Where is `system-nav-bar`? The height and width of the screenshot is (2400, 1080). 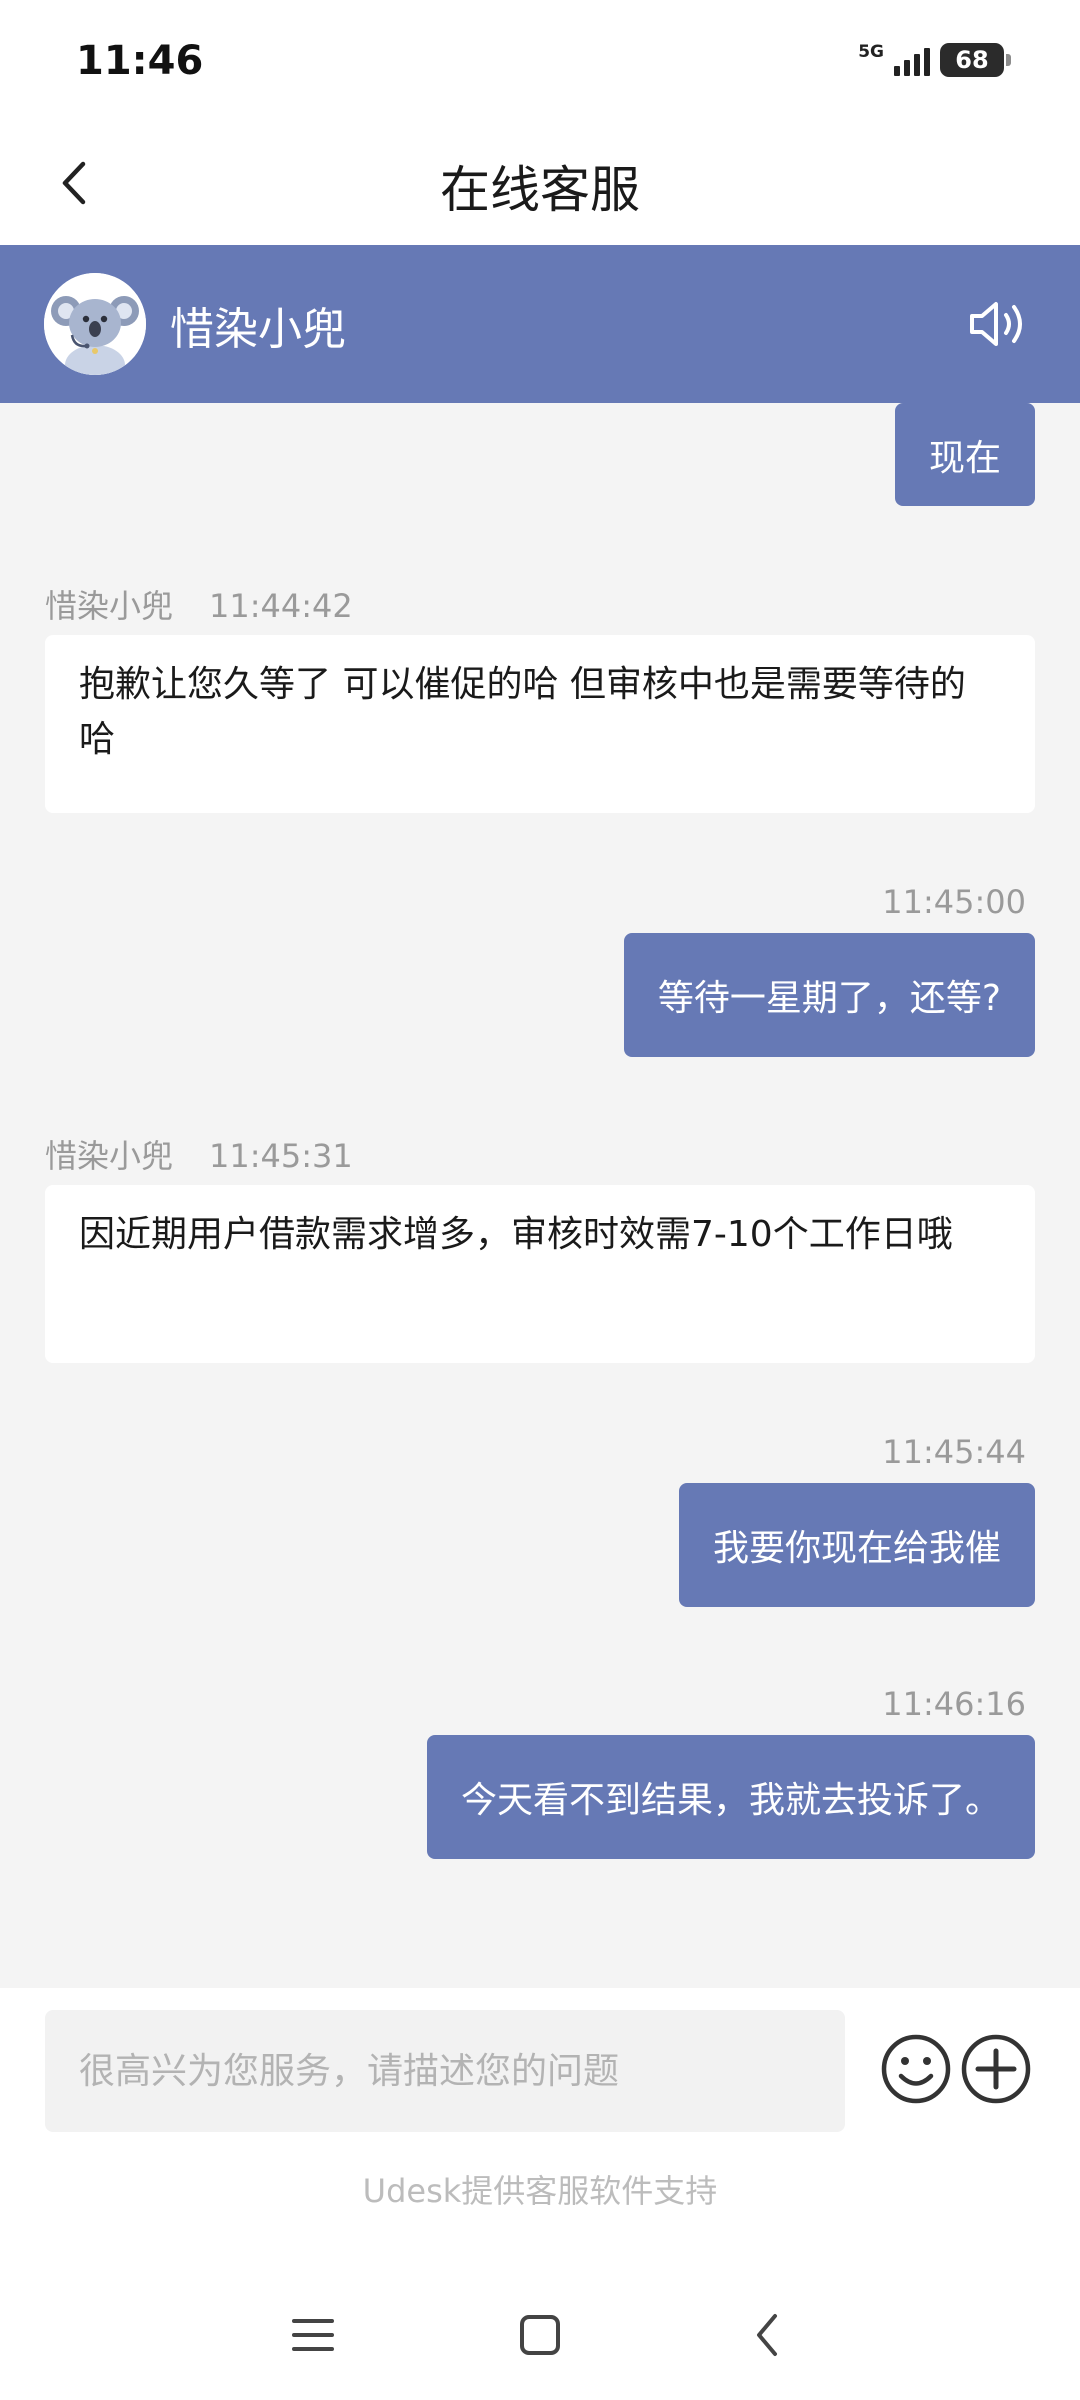 system-nav-bar is located at coordinates (540, 2335).